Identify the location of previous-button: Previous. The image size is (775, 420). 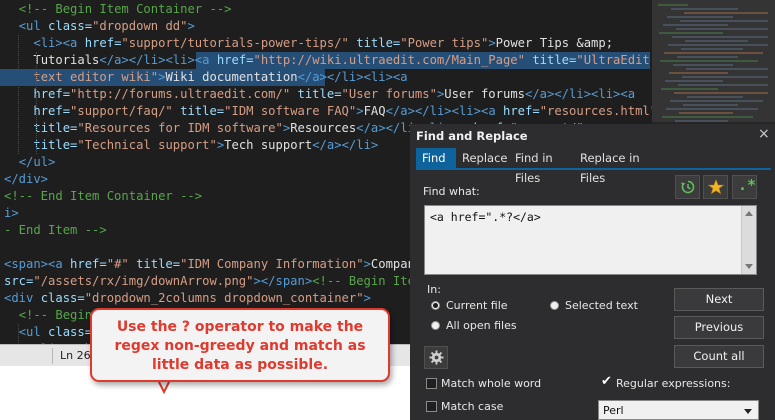
(719, 327).